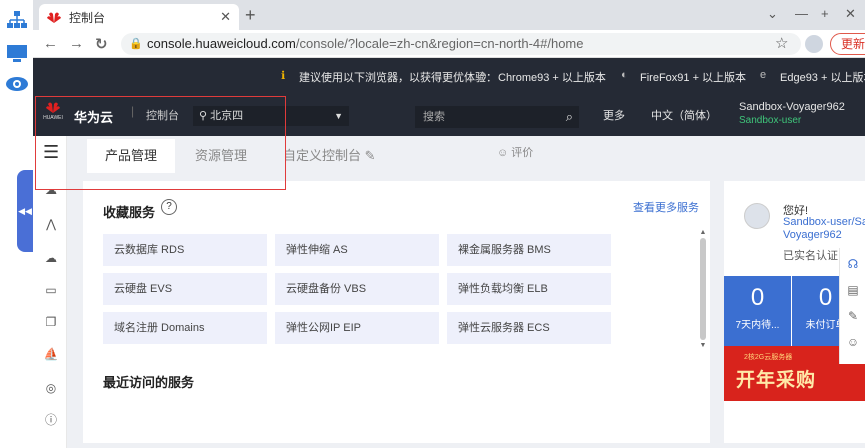 The width and height of the screenshot is (865, 448). What do you see at coordinates (763, 75) in the screenshot?
I see `edge-icon: e` at bounding box center [763, 75].